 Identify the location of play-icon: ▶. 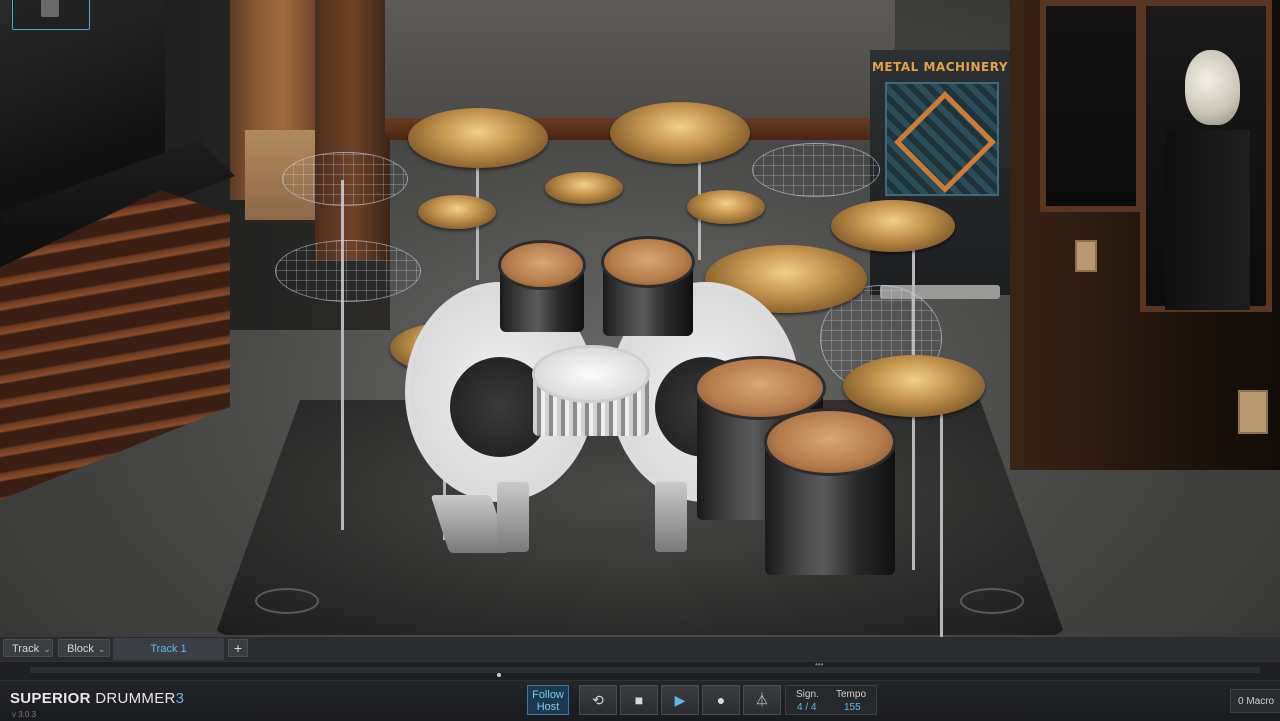
(680, 700).